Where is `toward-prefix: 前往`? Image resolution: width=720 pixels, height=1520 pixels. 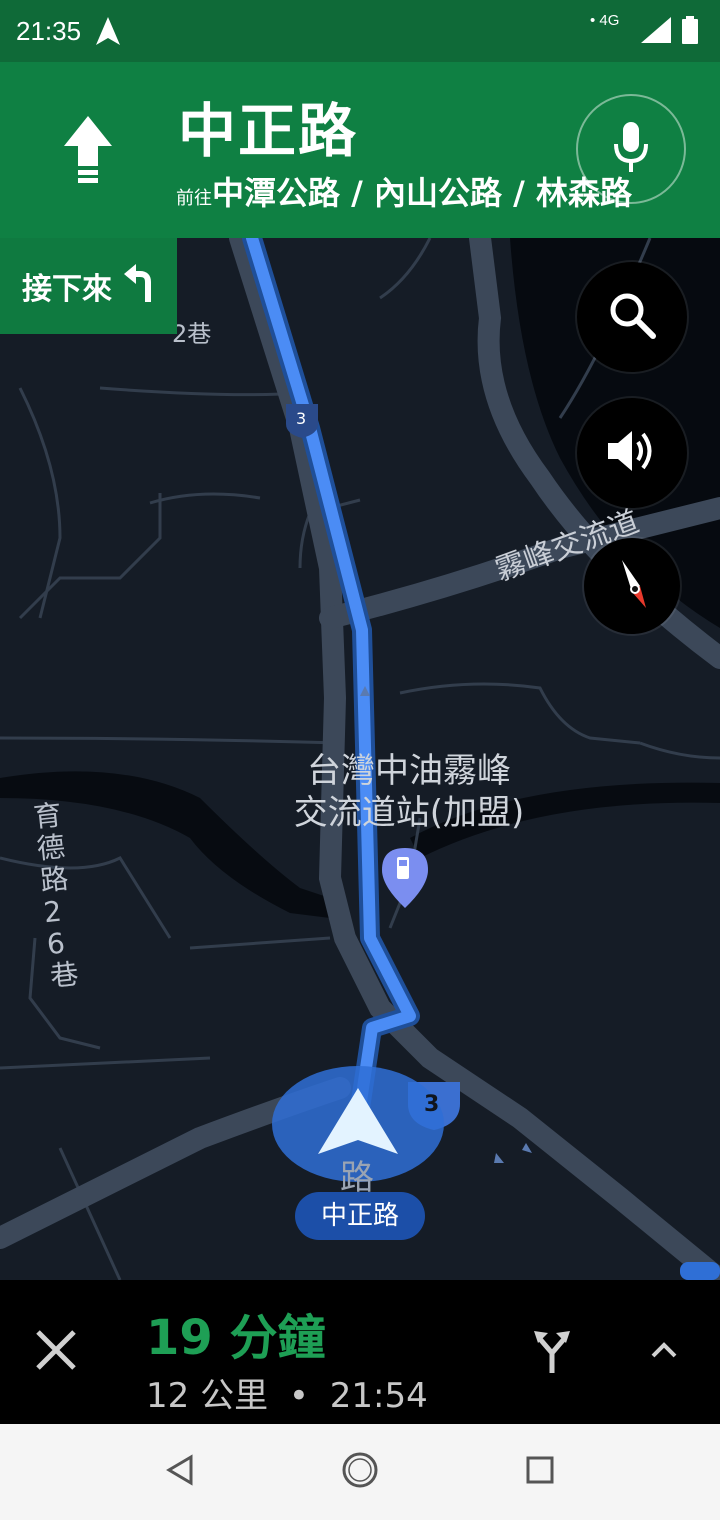 toward-prefix: 前往 is located at coordinates (194, 198).